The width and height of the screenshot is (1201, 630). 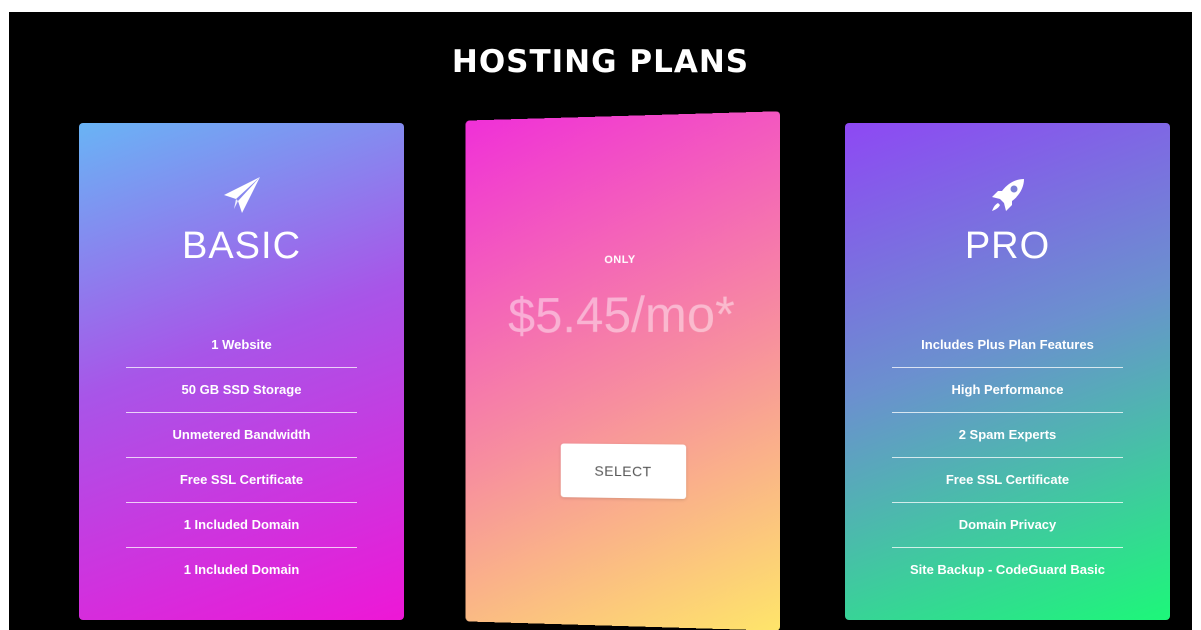 I want to click on plan-name-pro: PRO, so click(x=1007, y=246).